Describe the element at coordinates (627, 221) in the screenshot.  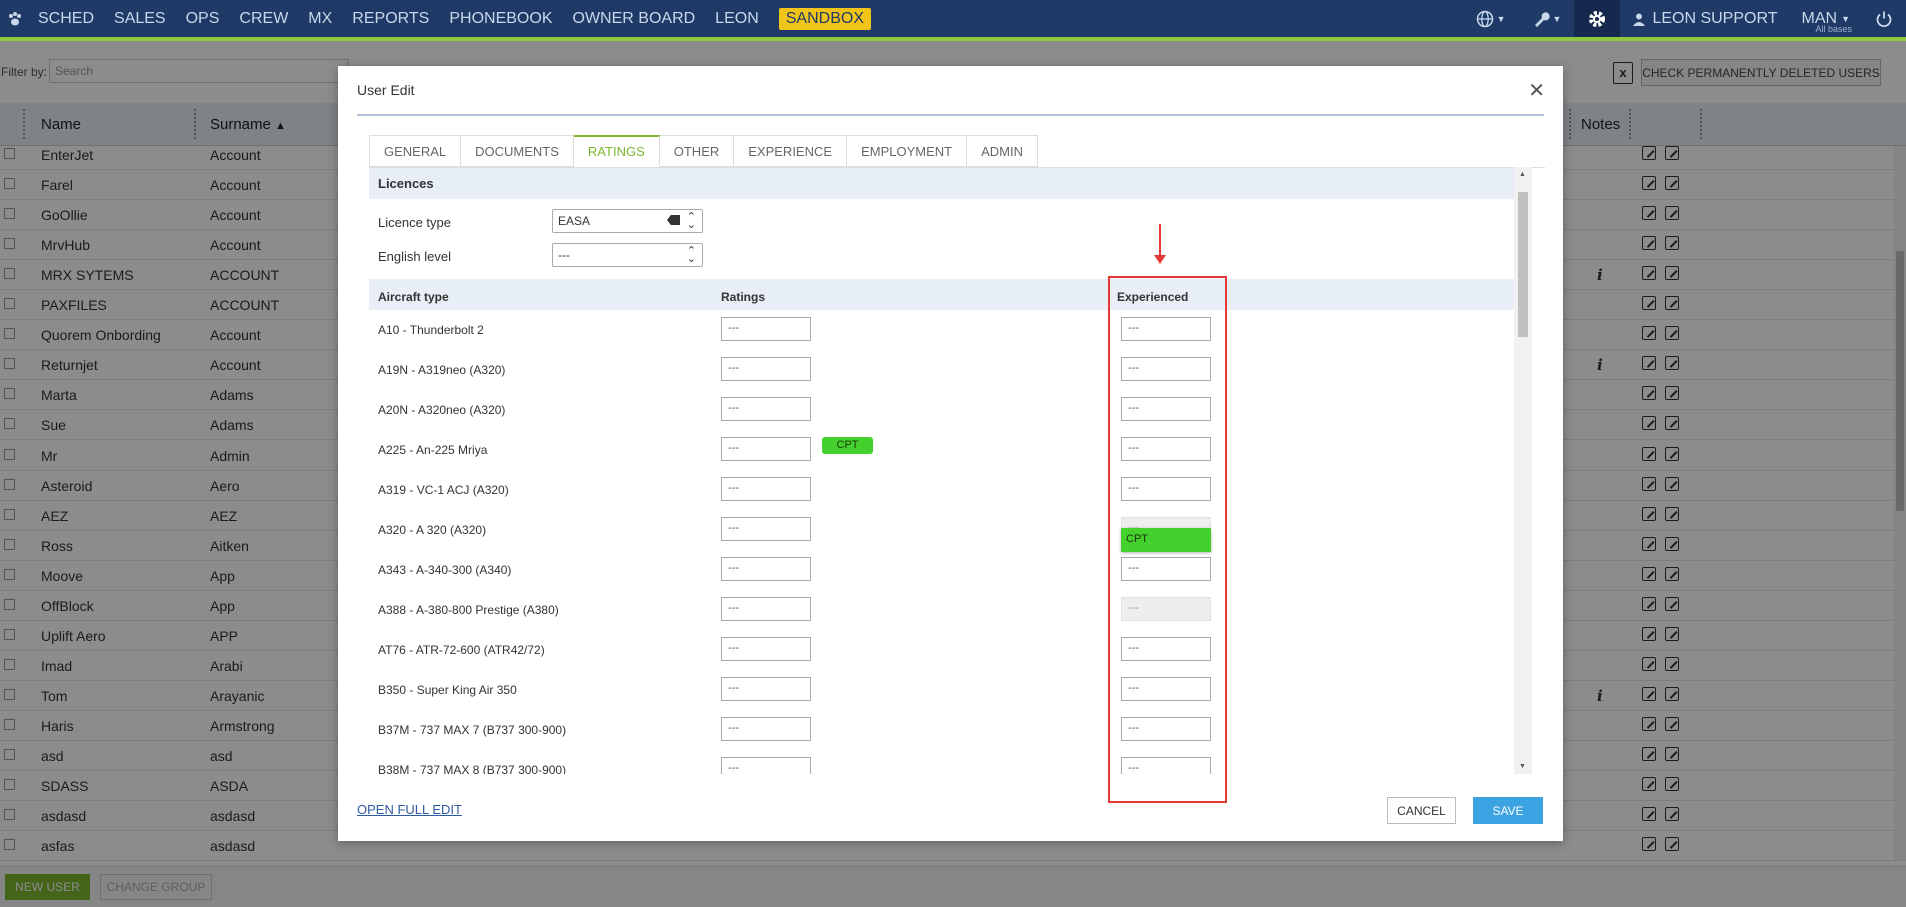
I see `licence-type-select: EASA ⌃ ⌄` at that location.